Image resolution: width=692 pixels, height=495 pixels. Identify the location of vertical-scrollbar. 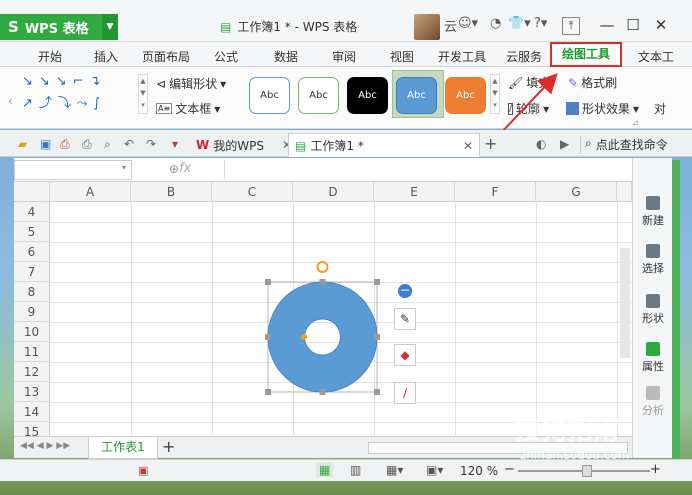
(625, 303).